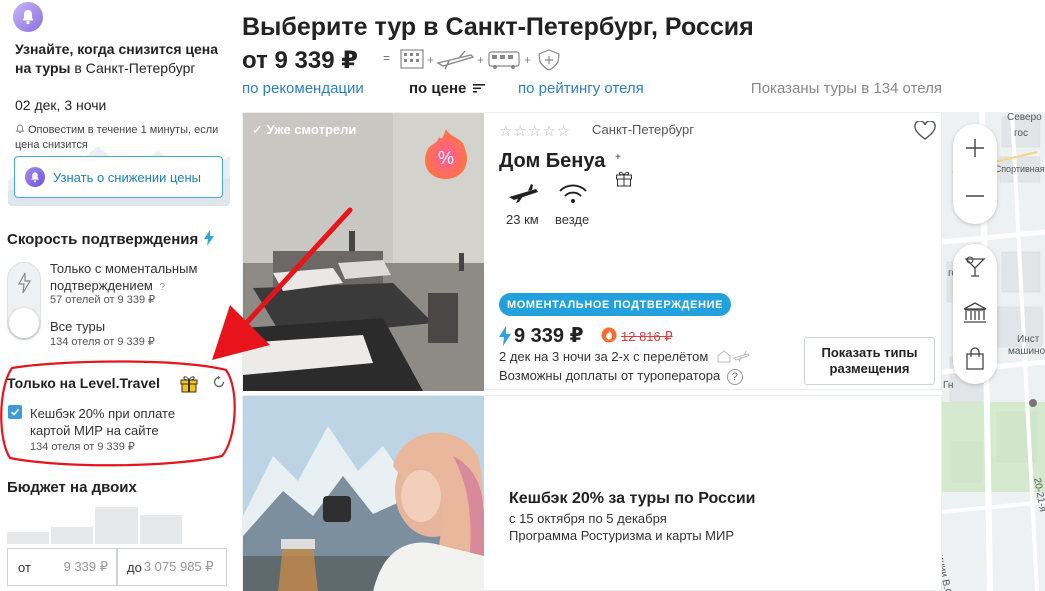 Image resolution: width=1045 pixels, height=591 pixels. What do you see at coordinates (85, 566) in the screenshot?
I see `budget-from-value: 9 339 ₽` at bounding box center [85, 566].